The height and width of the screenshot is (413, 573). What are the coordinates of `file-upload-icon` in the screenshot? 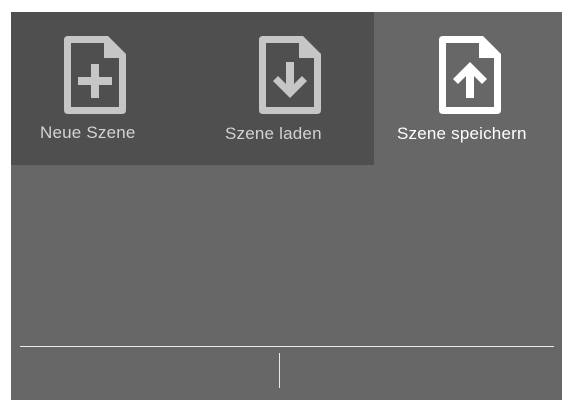 It's located at (470, 75).